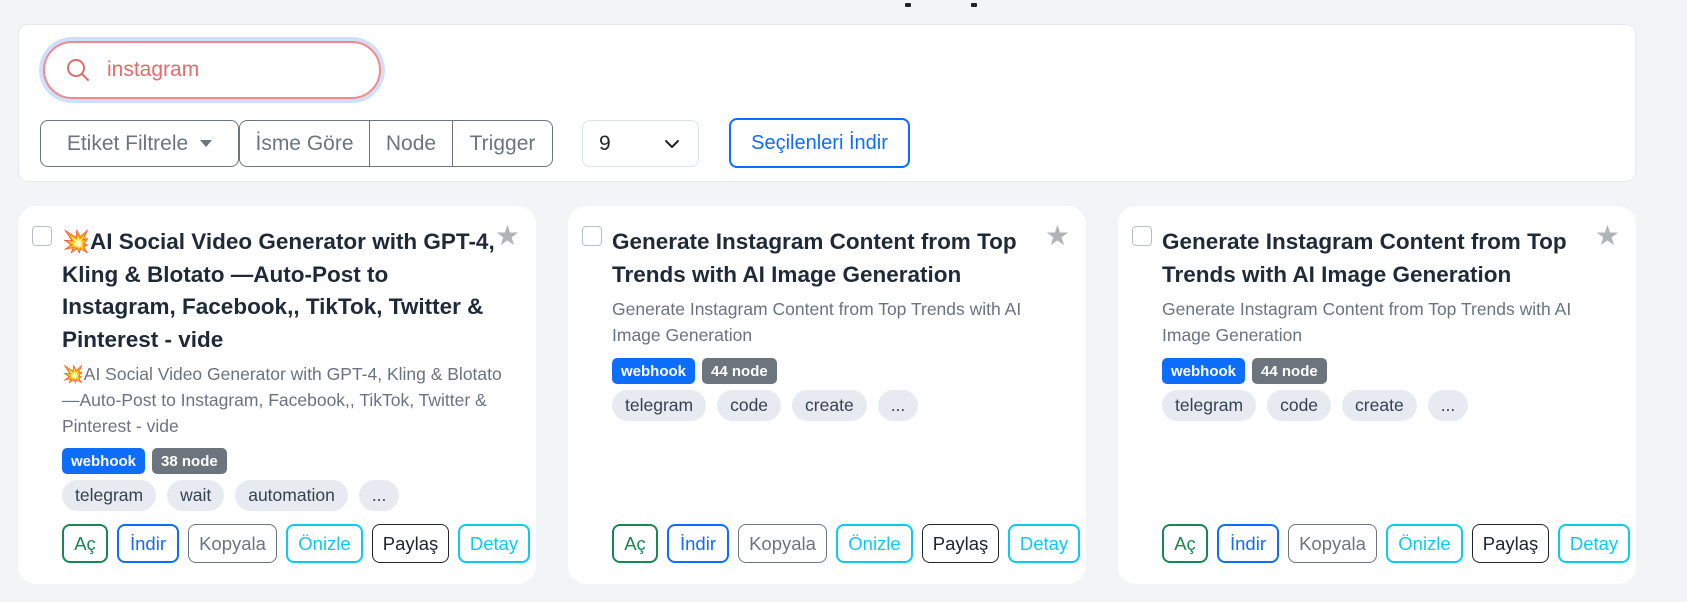 The height and width of the screenshot is (602, 1687). What do you see at coordinates (78, 70) in the screenshot?
I see `search-icon` at bounding box center [78, 70].